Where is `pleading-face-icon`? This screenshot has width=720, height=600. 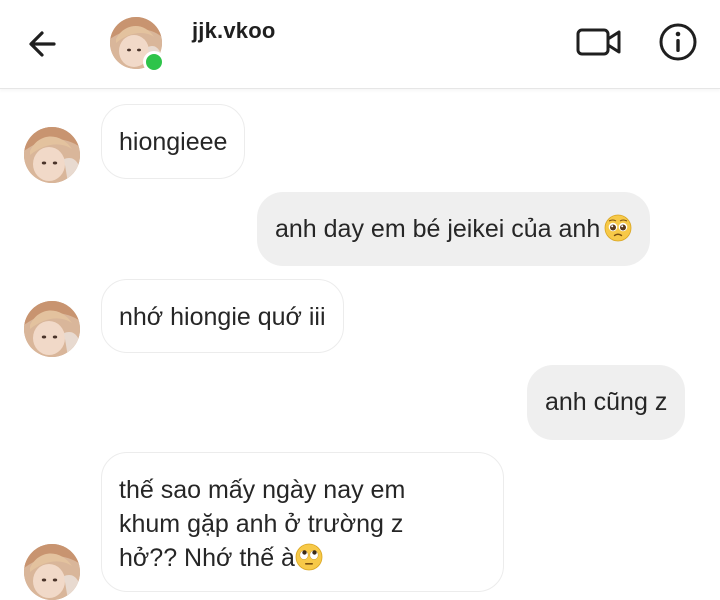
pleading-face-icon is located at coordinates (618, 228).